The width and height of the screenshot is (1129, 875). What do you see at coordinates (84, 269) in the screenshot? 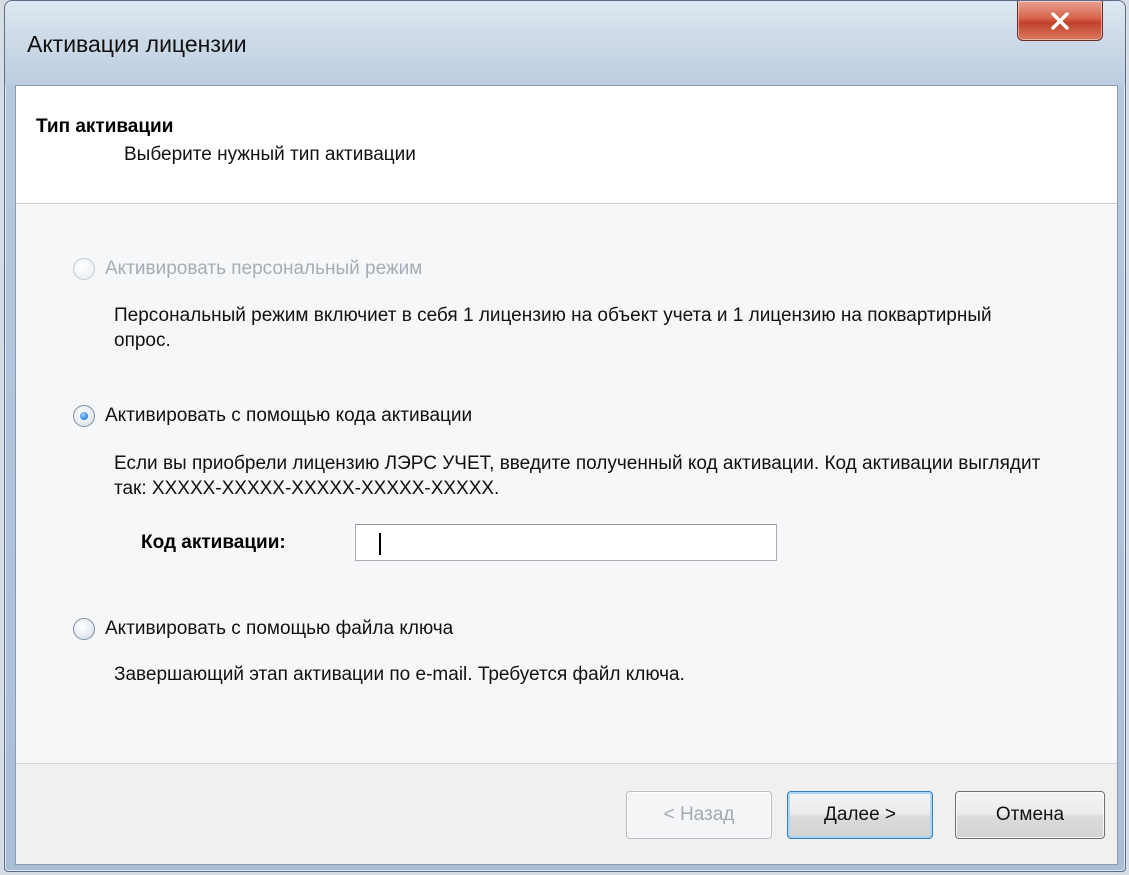
I see `radio-personal-mode` at bounding box center [84, 269].